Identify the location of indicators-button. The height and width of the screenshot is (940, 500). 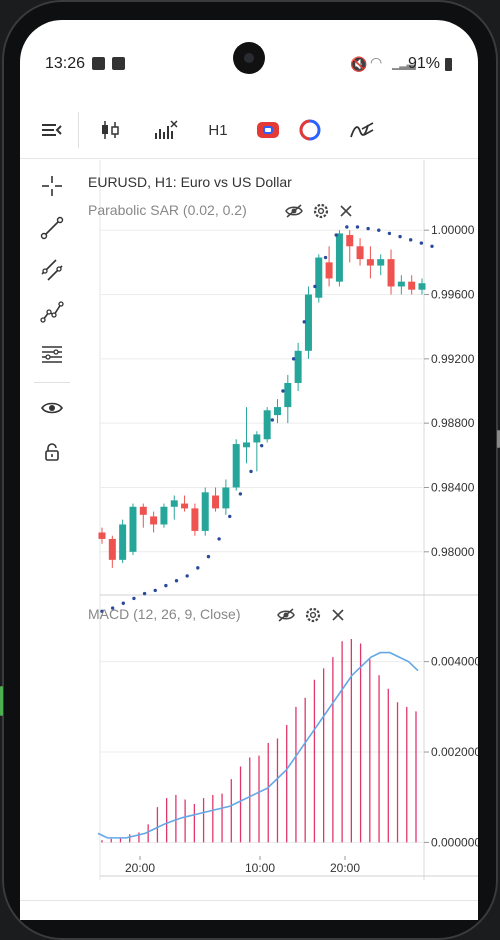
(166, 130).